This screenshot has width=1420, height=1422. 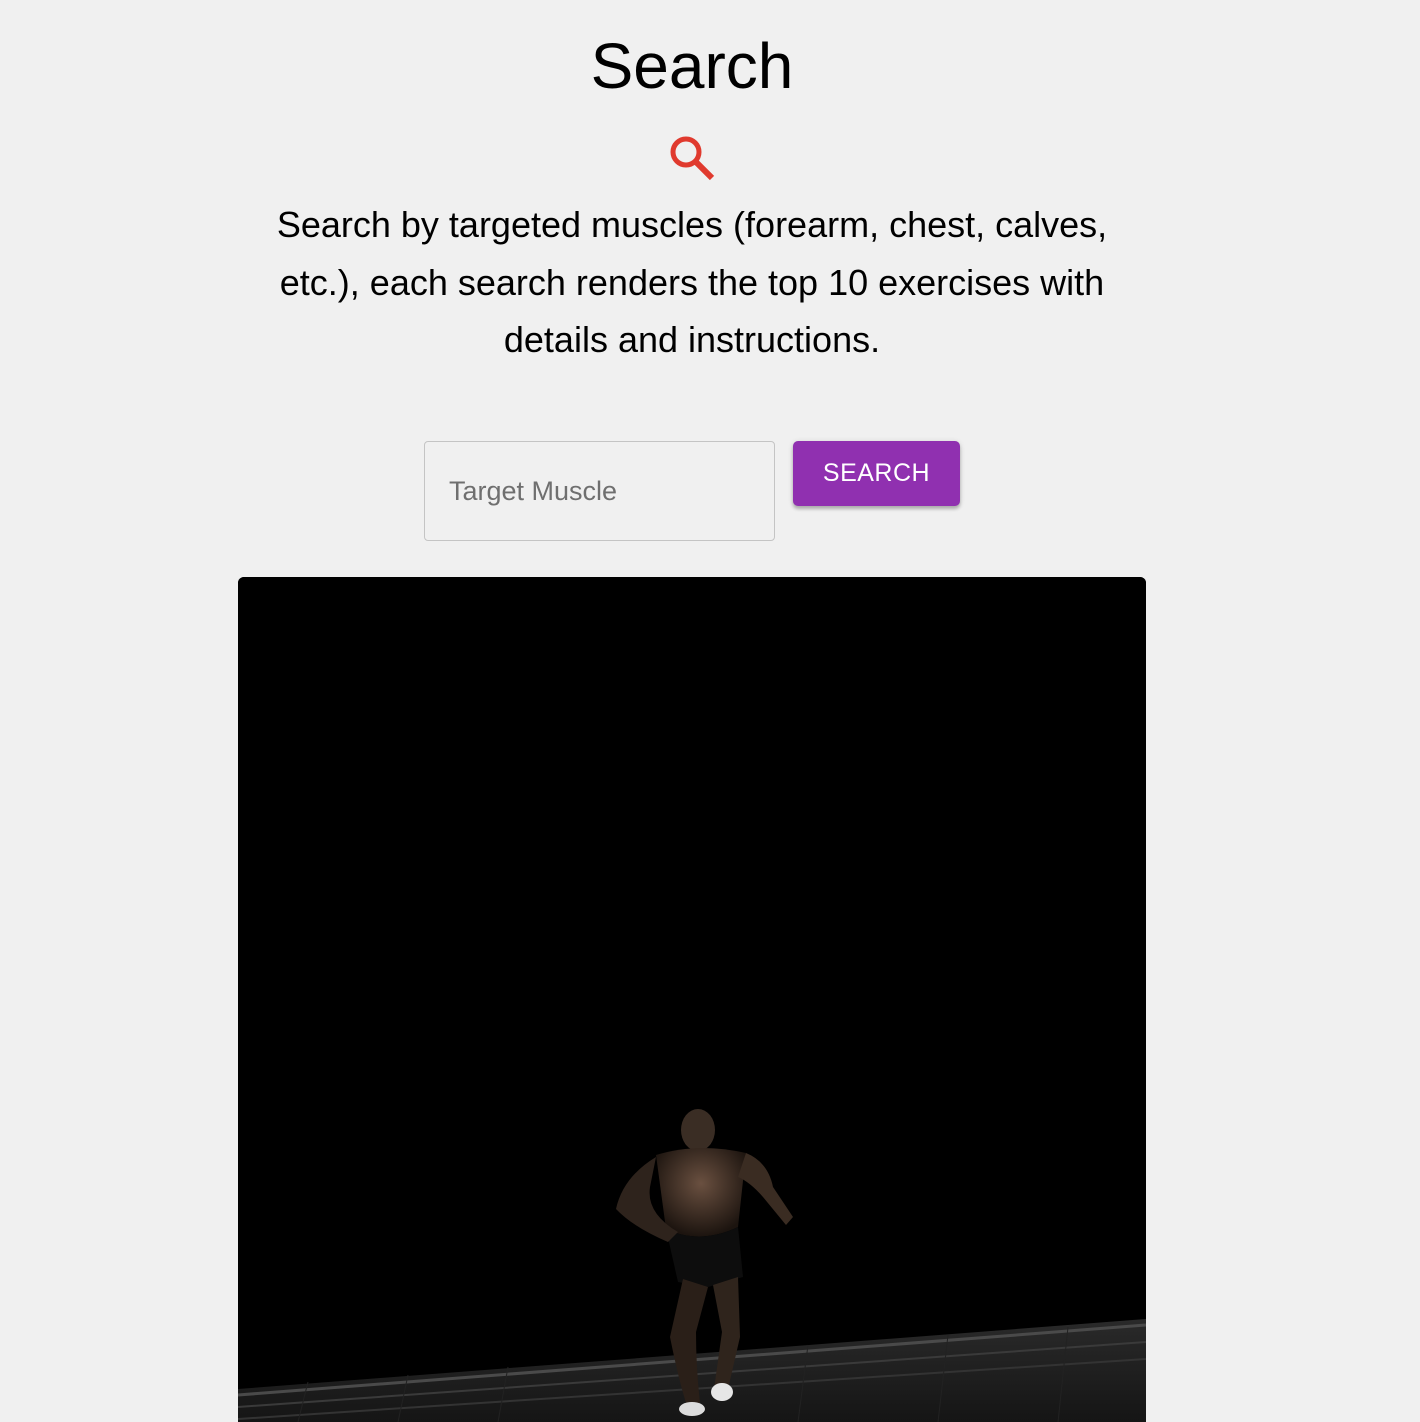 I want to click on search-button: SEARCH, so click(x=876, y=473).